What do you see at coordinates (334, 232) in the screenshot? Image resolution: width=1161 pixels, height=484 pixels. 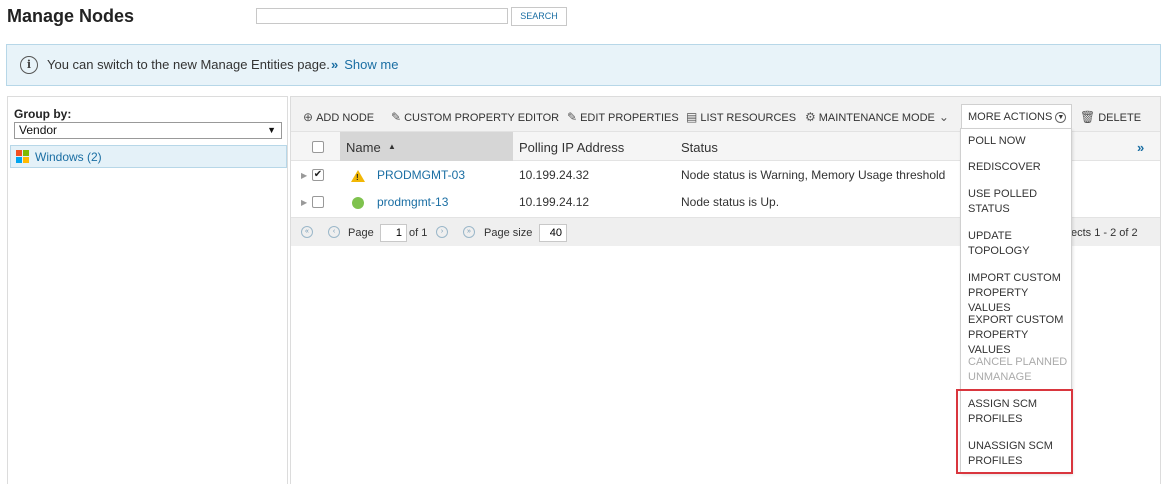 I see `previous-page-icon: ‹` at bounding box center [334, 232].